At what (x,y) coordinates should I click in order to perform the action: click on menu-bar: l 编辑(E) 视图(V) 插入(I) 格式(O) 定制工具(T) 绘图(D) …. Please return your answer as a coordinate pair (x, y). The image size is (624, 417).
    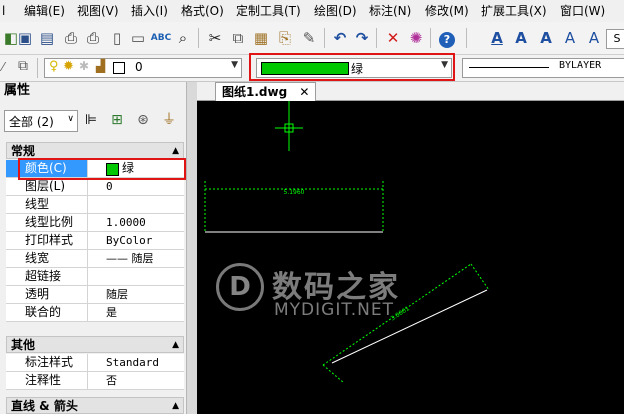
    Looking at the image, I should click on (312, 11).